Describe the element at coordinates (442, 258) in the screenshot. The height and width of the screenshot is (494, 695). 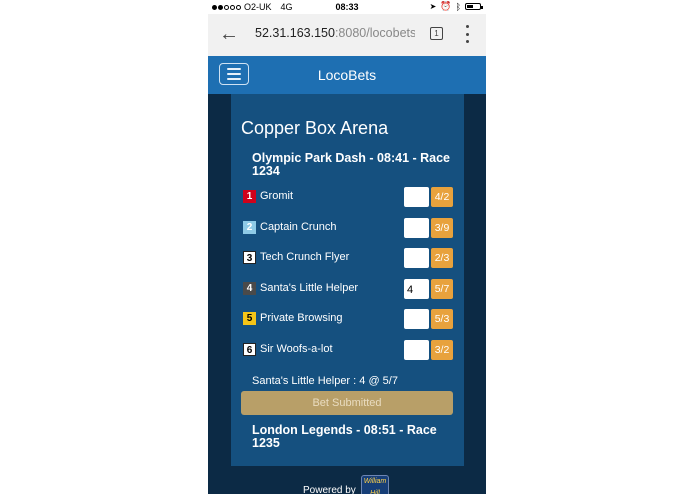
I see `odds-button: 2/3` at that location.